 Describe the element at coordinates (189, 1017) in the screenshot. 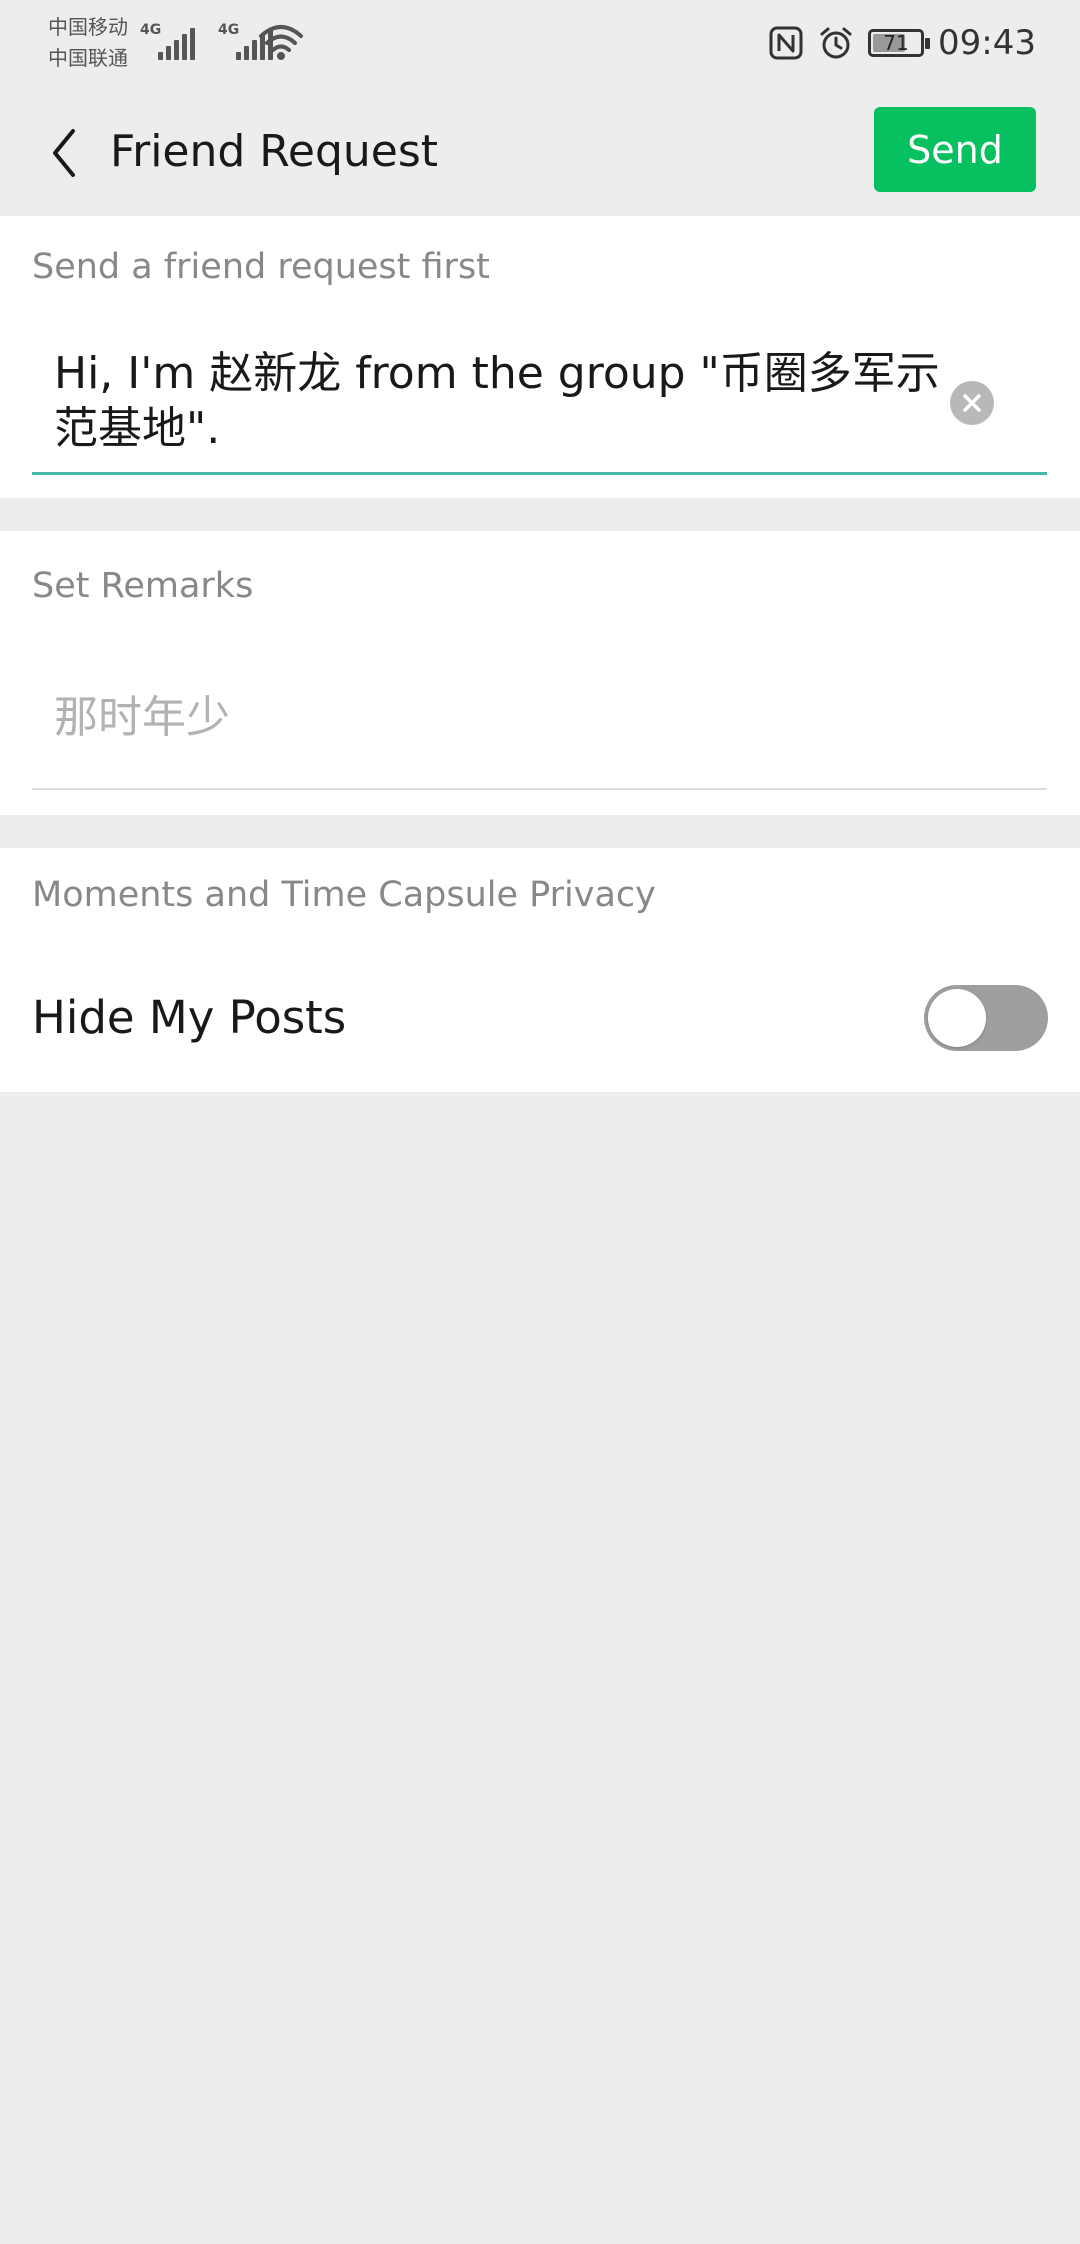

I see `hide-my-posts-label: Hide My Posts` at that location.